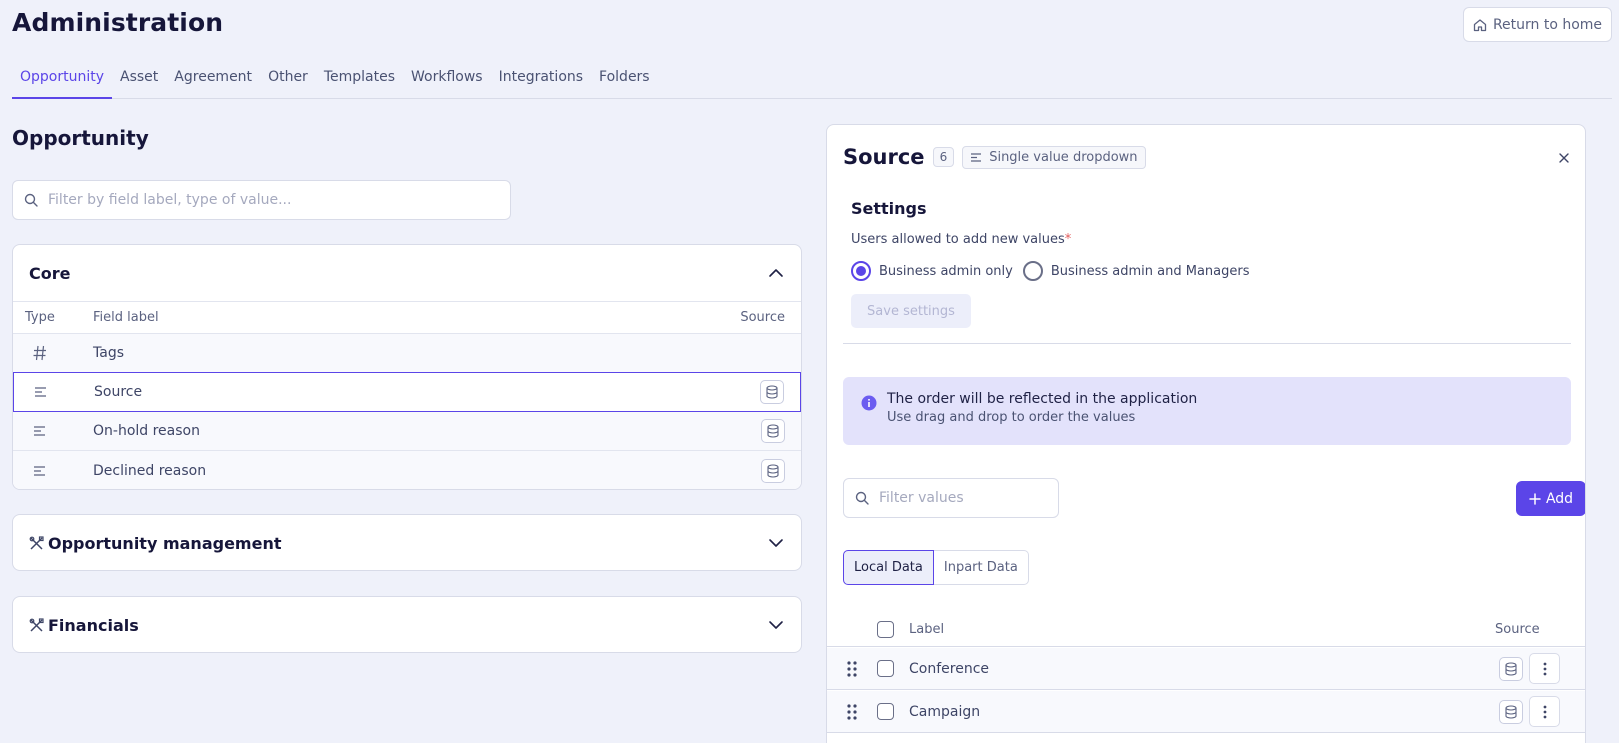 This screenshot has height=743, width=1619. Describe the element at coordinates (407, 353) in the screenshot. I see `table-row-tags: Tags` at that location.